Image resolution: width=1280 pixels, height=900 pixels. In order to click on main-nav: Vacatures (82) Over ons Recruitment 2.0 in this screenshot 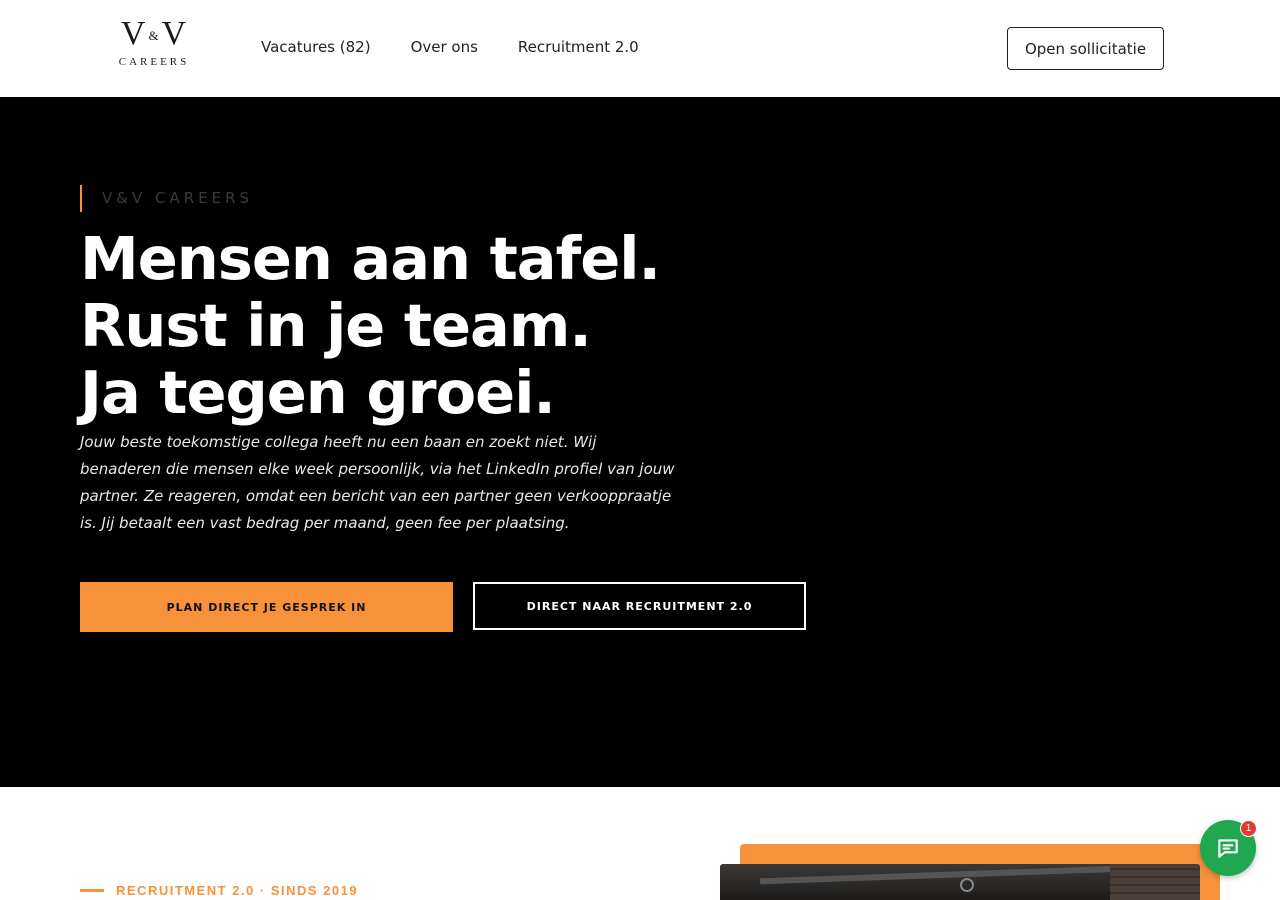, I will do `click(450, 47)`.